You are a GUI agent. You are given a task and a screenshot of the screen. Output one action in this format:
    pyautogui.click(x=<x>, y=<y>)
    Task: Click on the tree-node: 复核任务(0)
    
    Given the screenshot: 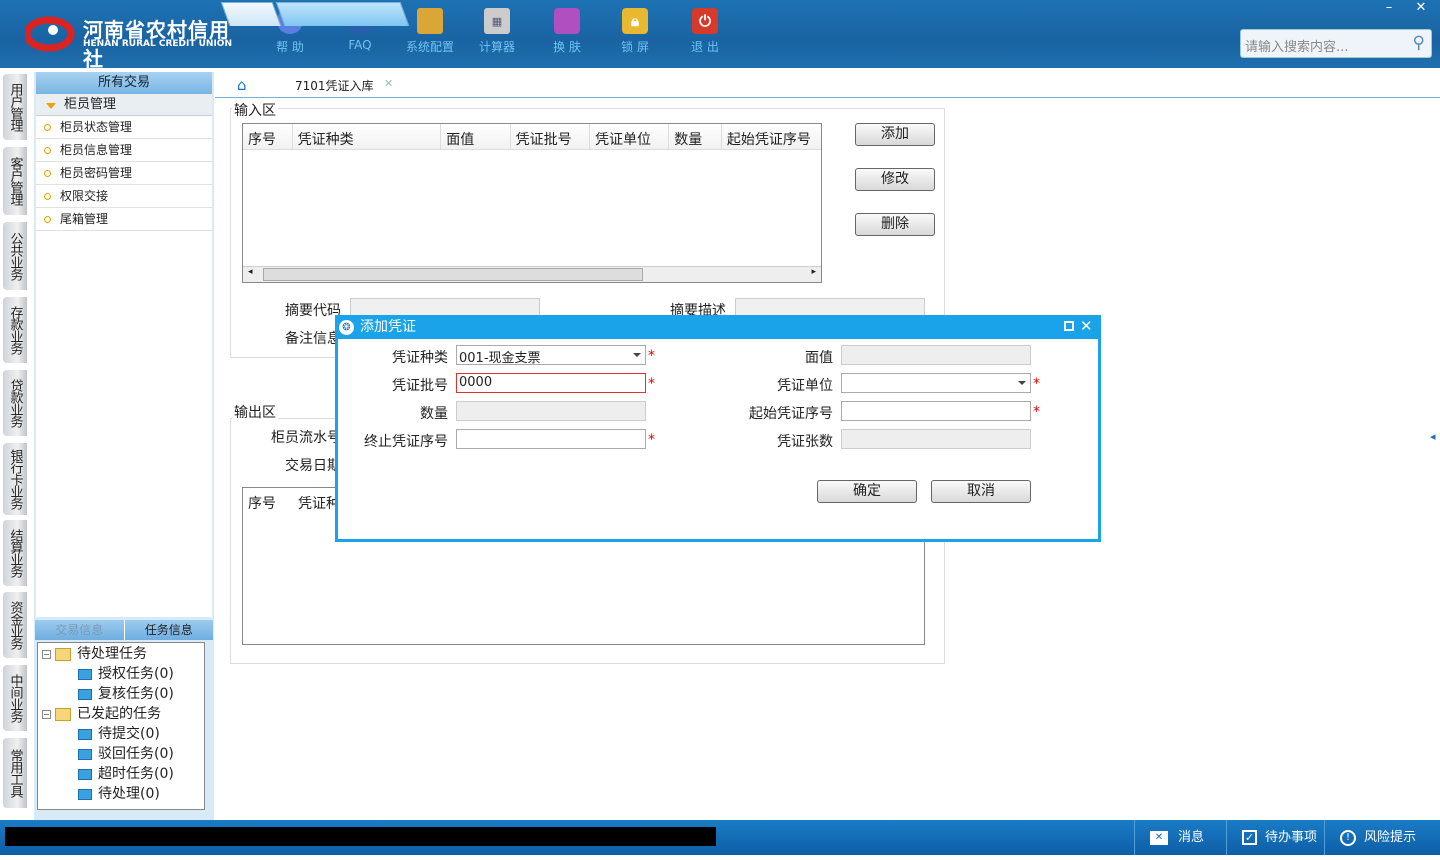 What is the action you would take?
    pyautogui.click(x=121, y=694)
    